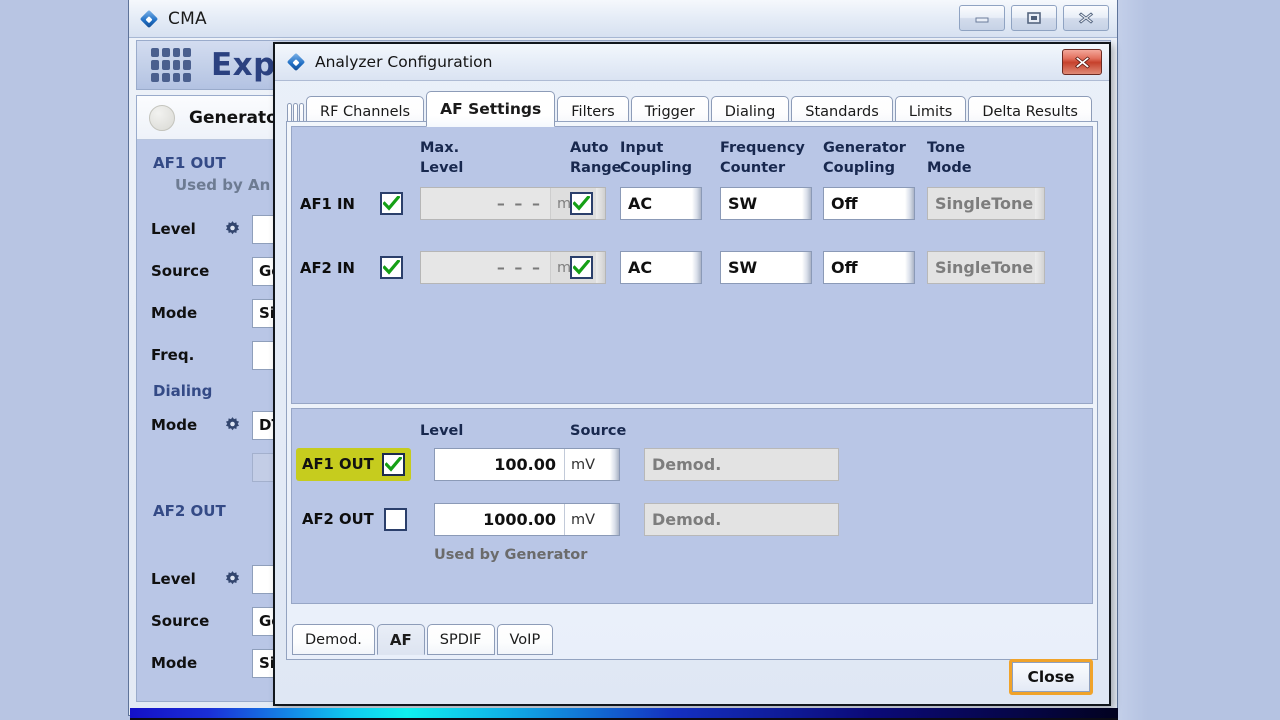 The image size is (1280, 720). What do you see at coordinates (174, 663) in the screenshot?
I see `label-af2-mode: Mode` at bounding box center [174, 663].